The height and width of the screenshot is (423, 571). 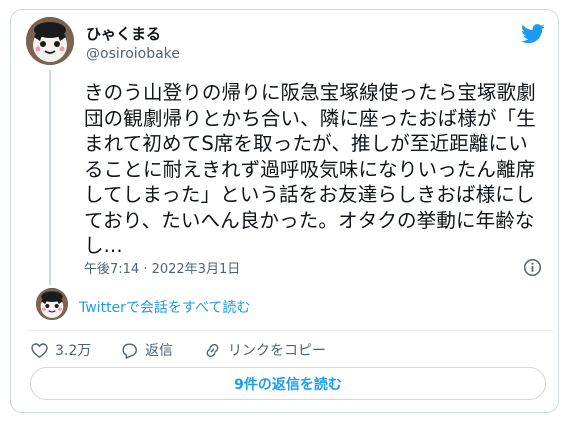 I want to click on heart-icon, so click(x=39, y=350).